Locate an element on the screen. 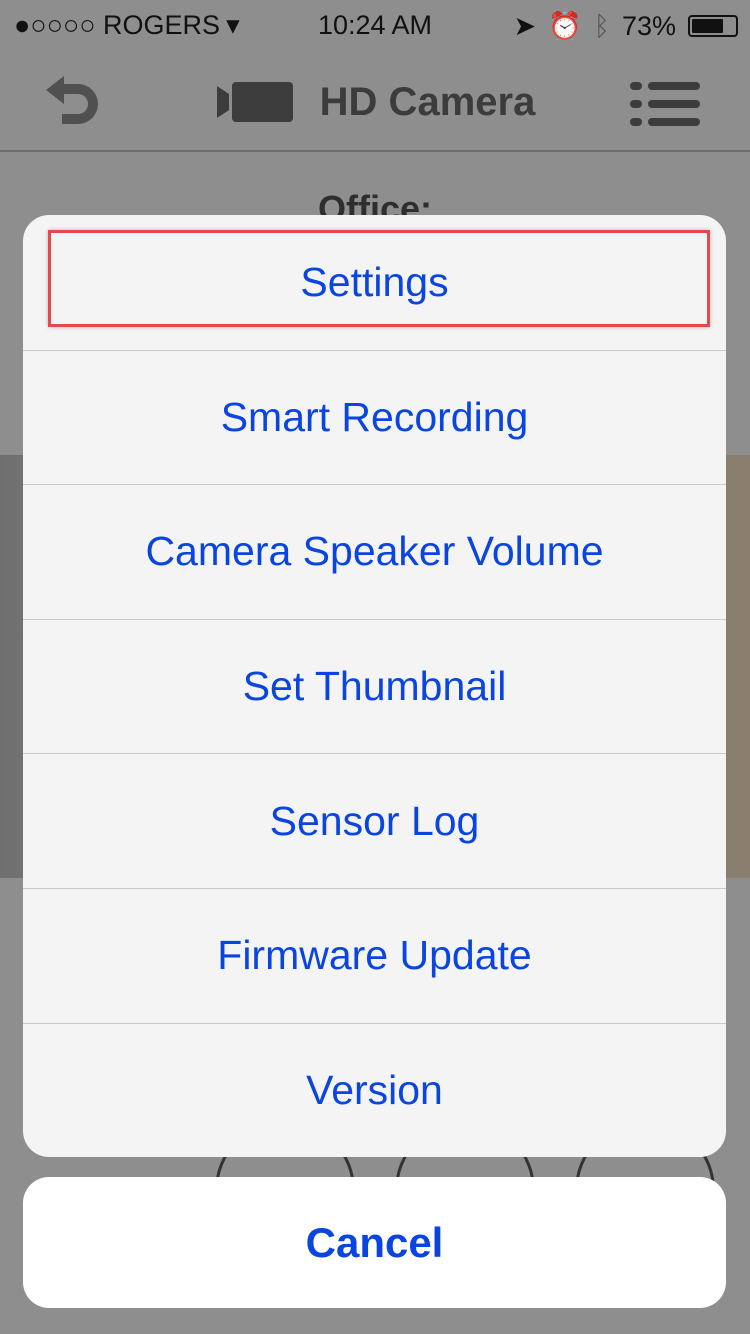  nav-bar: HD Camera is located at coordinates (375, 101).